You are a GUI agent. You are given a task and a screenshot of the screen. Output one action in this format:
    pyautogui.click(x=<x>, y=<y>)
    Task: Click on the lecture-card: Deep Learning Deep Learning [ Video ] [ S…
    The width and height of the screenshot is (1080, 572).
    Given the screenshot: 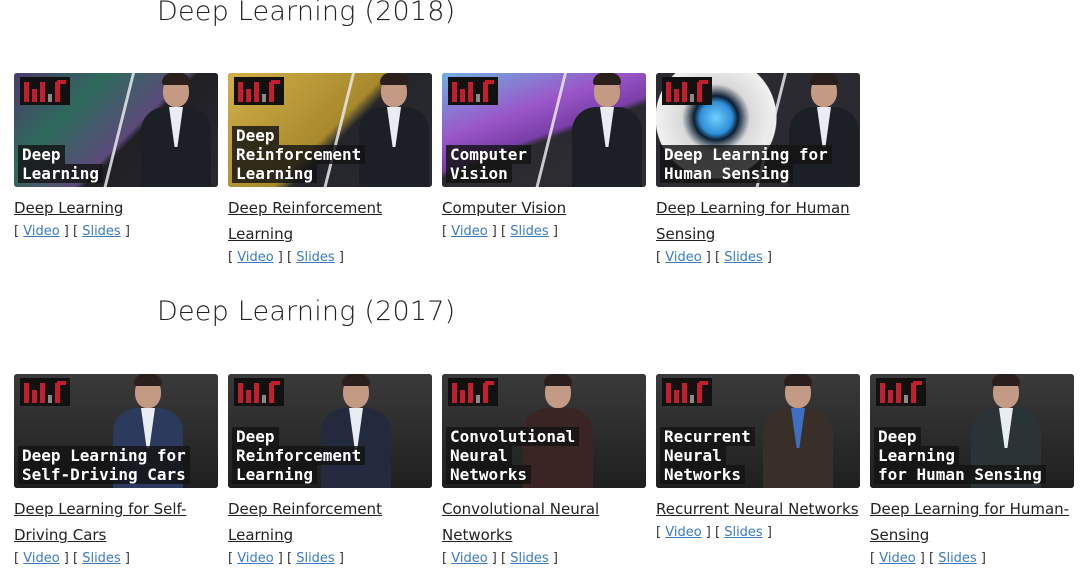 What is the action you would take?
    pyautogui.click(x=116, y=158)
    